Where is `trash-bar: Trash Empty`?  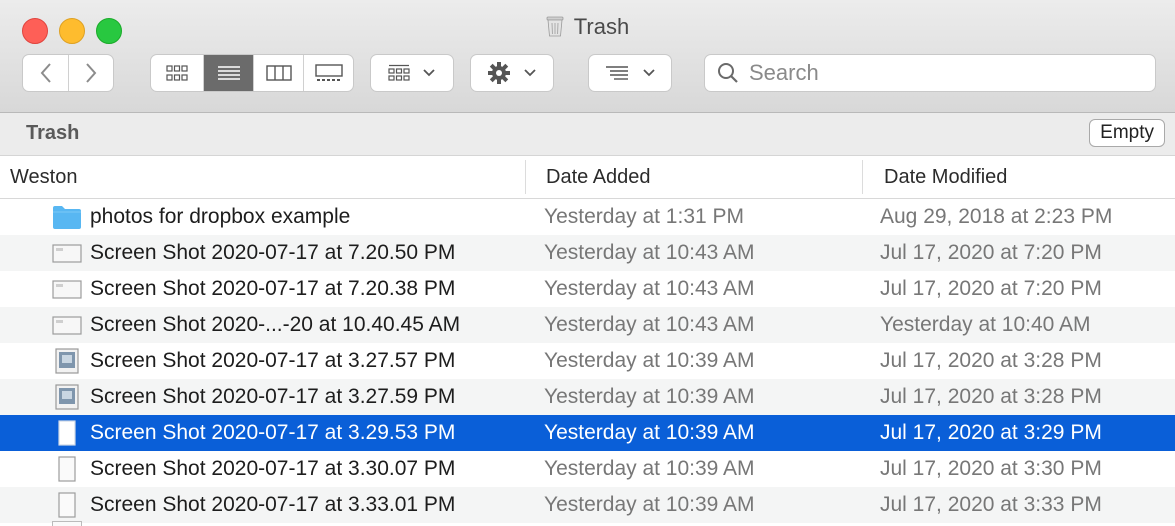
trash-bar: Trash Empty is located at coordinates (587, 134).